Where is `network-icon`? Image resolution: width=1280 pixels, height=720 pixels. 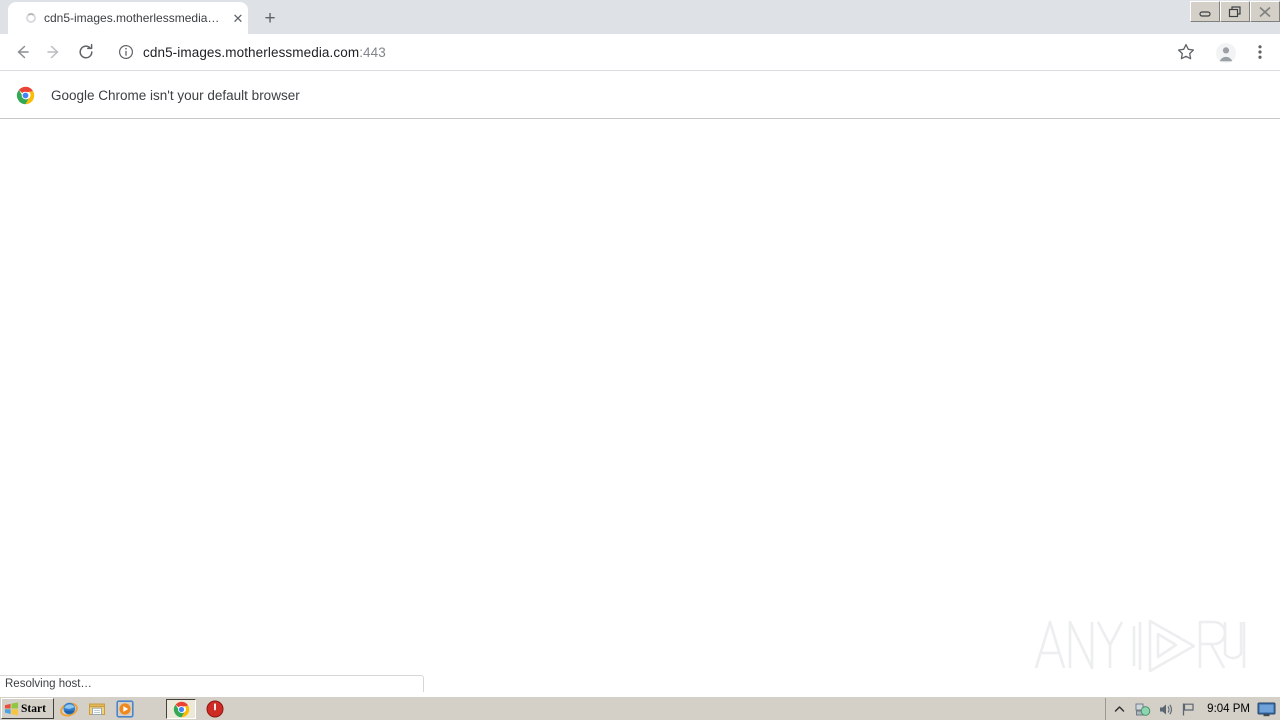 network-icon is located at coordinates (1142, 709).